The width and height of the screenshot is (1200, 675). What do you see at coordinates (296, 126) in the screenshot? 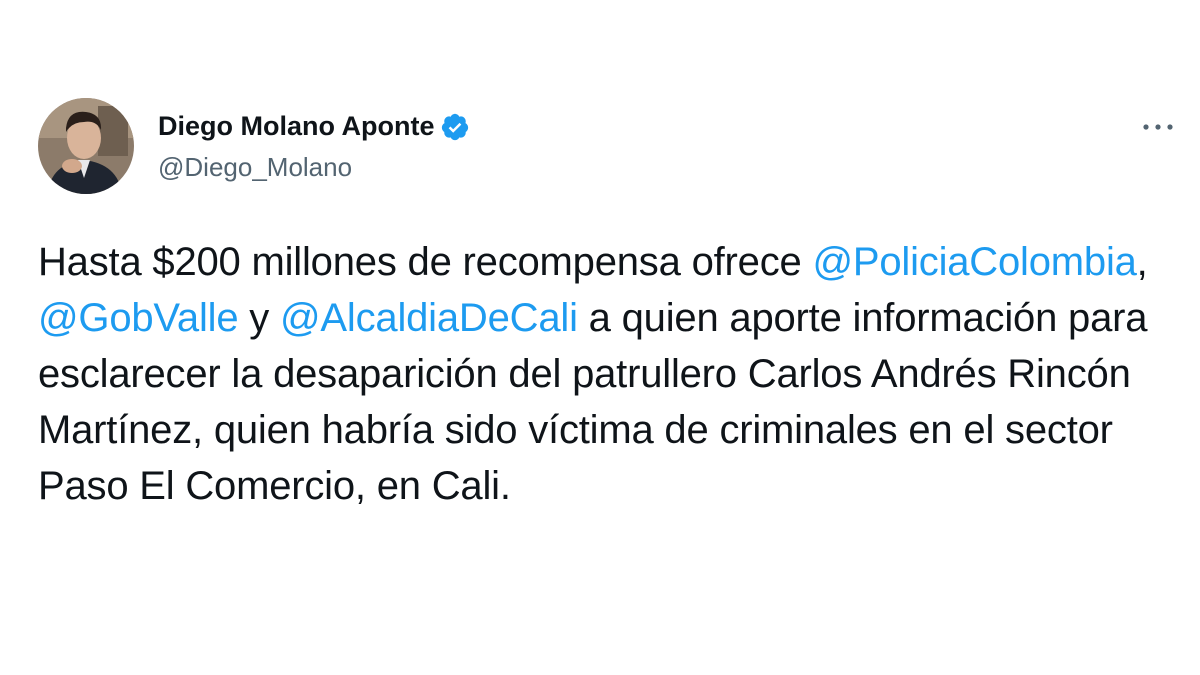
I see `author-name: Diego Molano Aponte` at bounding box center [296, 126].